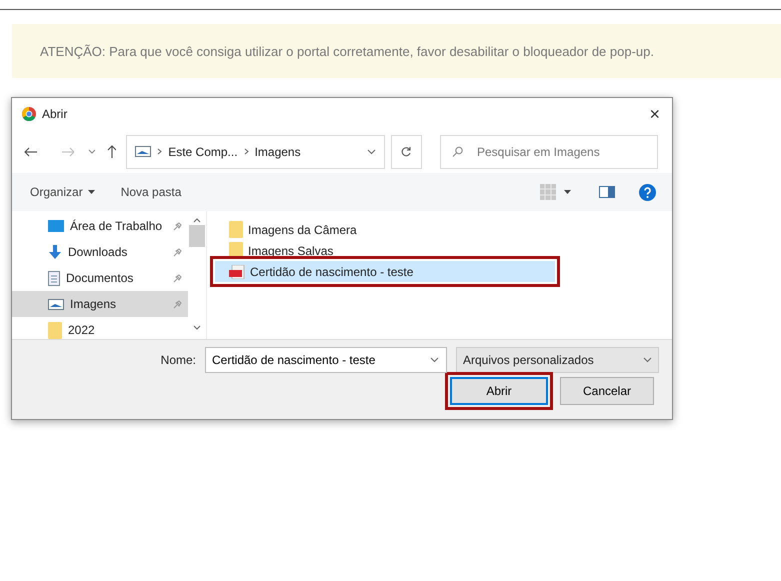 The width and height of the screenshot is (781, 581). What do you see at coordinates (237, 271) in the screenshot?
I see `pdf-file-icon` at bounding box center [237, 271].